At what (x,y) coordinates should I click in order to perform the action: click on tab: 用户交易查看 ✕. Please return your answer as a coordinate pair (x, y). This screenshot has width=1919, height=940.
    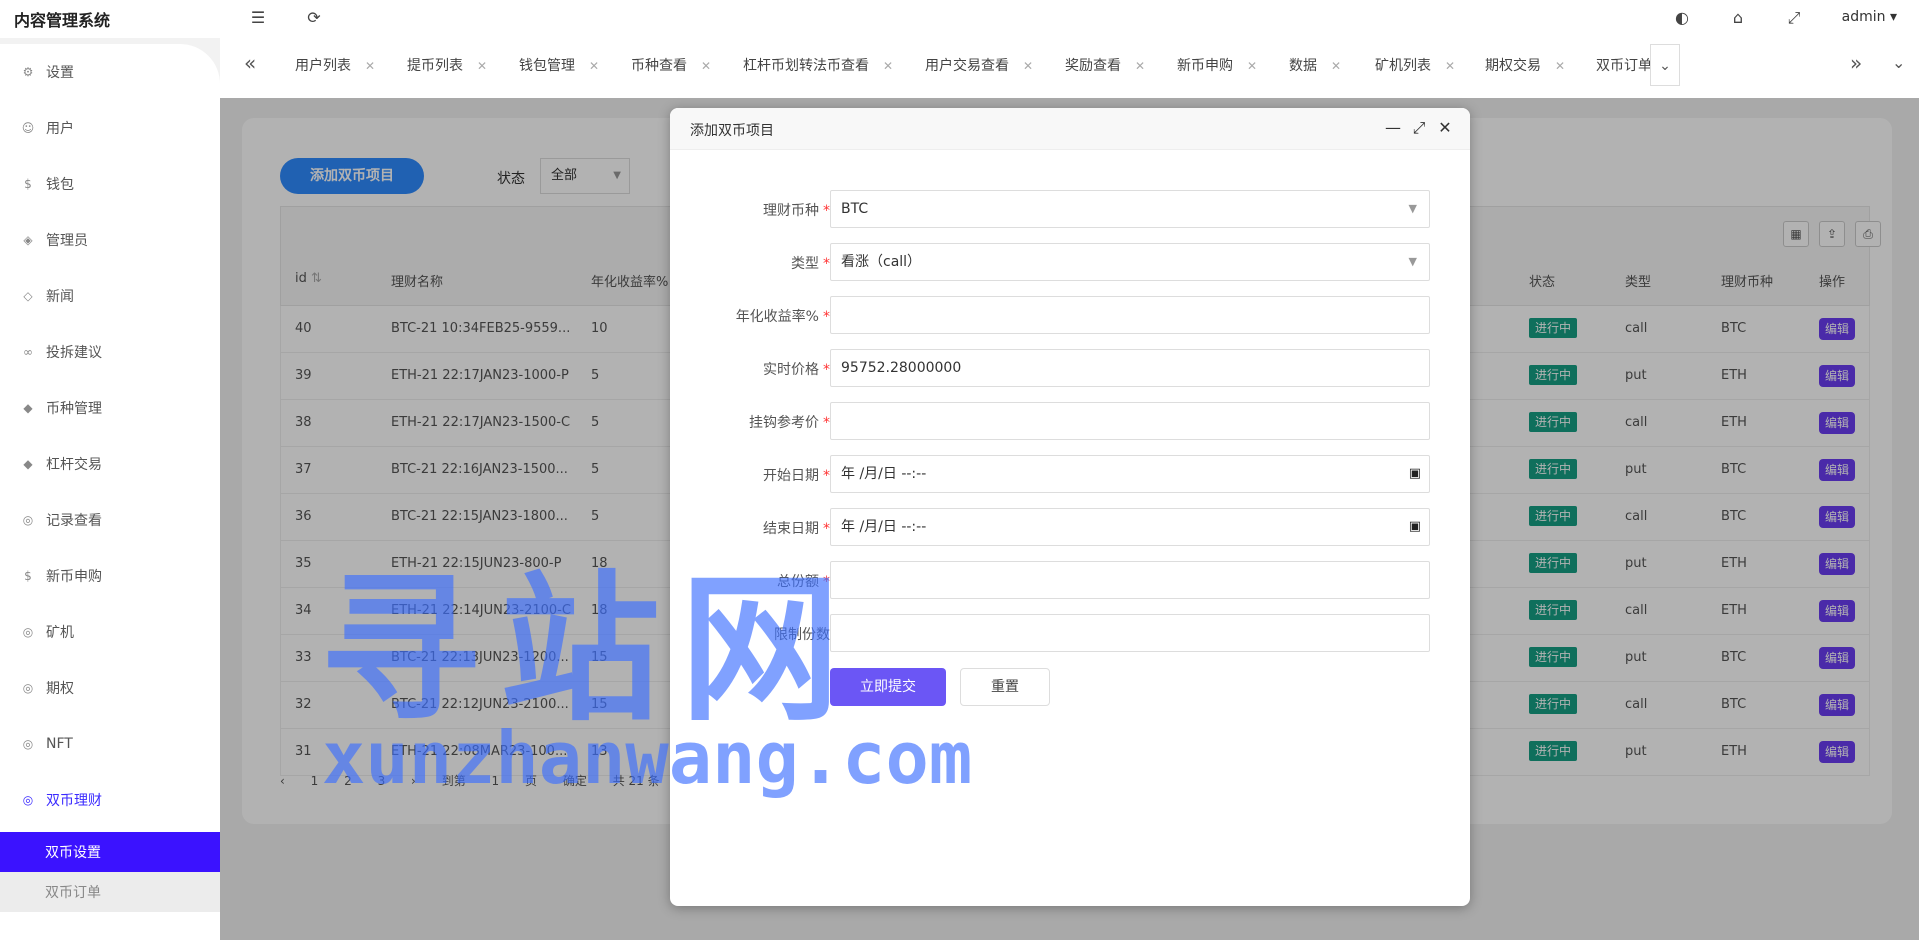
    Looking at the image, I should click on (979, 66).